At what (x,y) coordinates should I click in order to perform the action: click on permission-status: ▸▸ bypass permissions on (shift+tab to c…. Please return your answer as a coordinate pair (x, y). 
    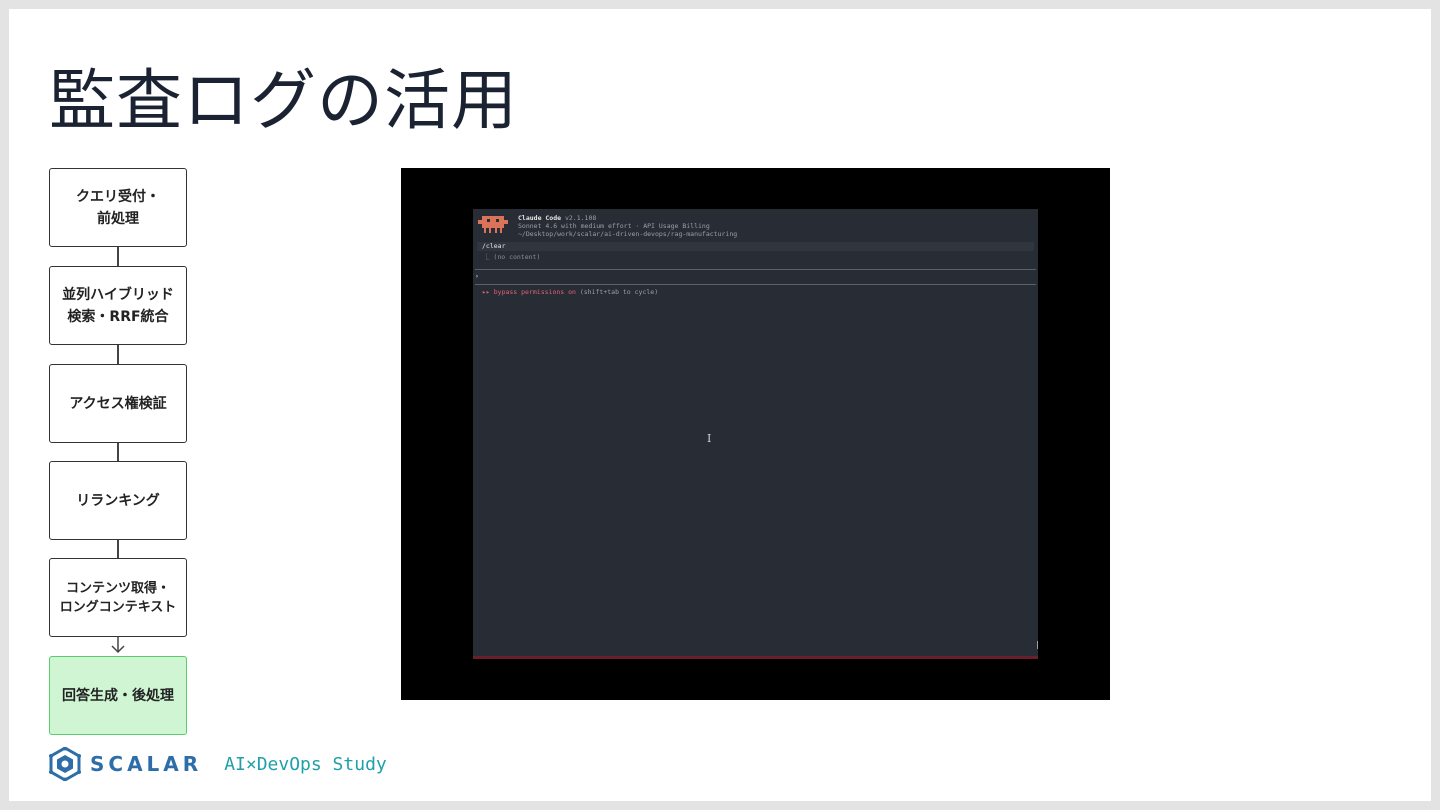
    Looking at the image, I should click on (570, 292).